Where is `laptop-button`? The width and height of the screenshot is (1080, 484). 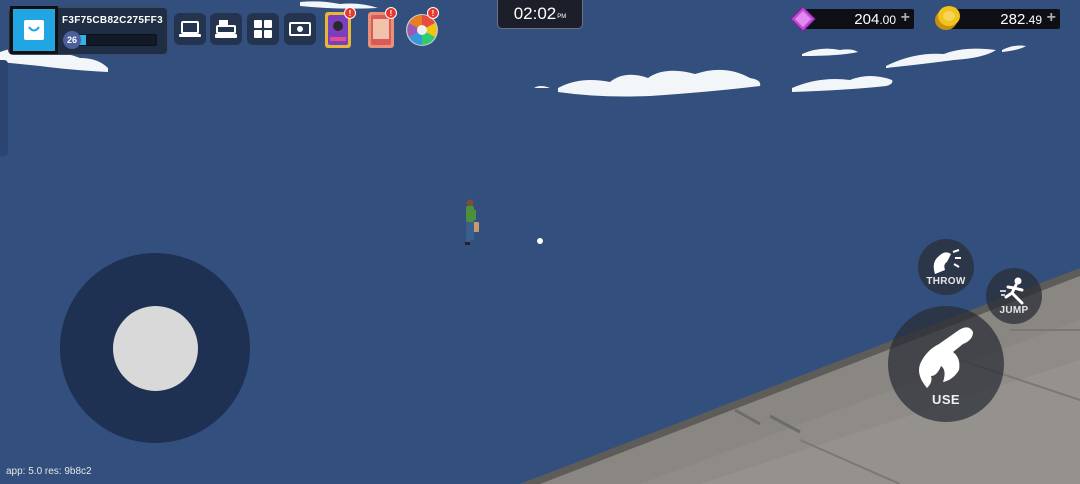
laptop-button is located at coordinates (190, 29).